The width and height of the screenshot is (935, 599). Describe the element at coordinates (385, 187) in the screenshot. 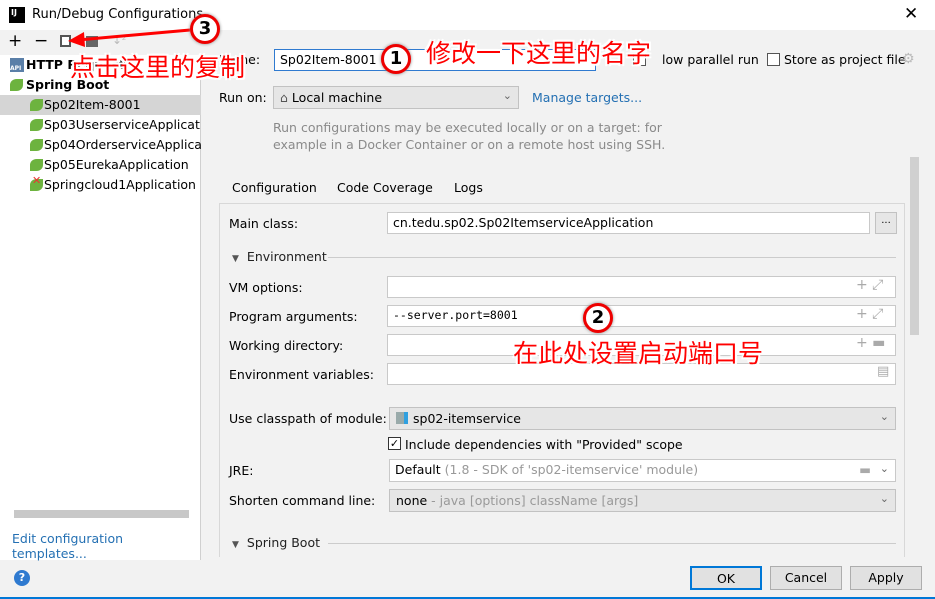

I see `tab-code-coverage: Code Coverage` at that location.